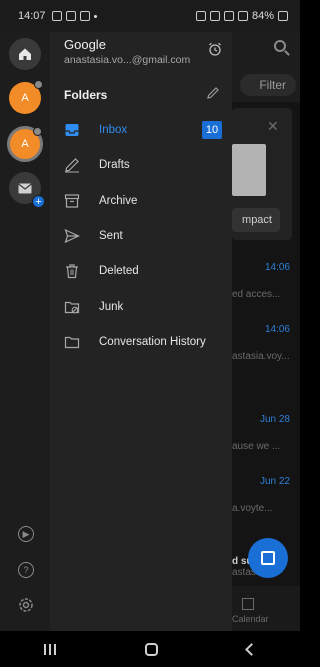 The image size is (320, 667). I want to click on trash-icon, so click(72, 271).